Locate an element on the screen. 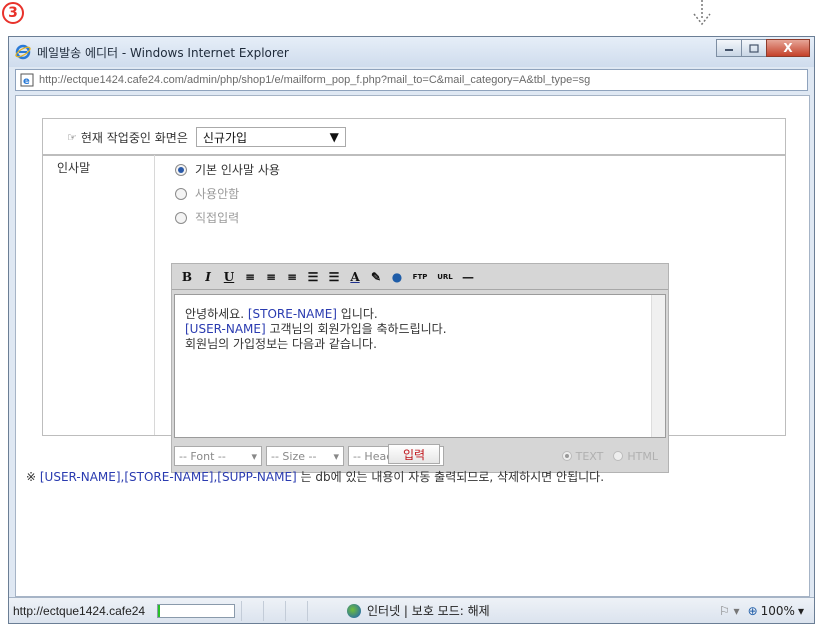 Image resolution: width=815 pixels, height=624 pixels. image-ftp-icon: FTP is located at coordinates (420, 277).